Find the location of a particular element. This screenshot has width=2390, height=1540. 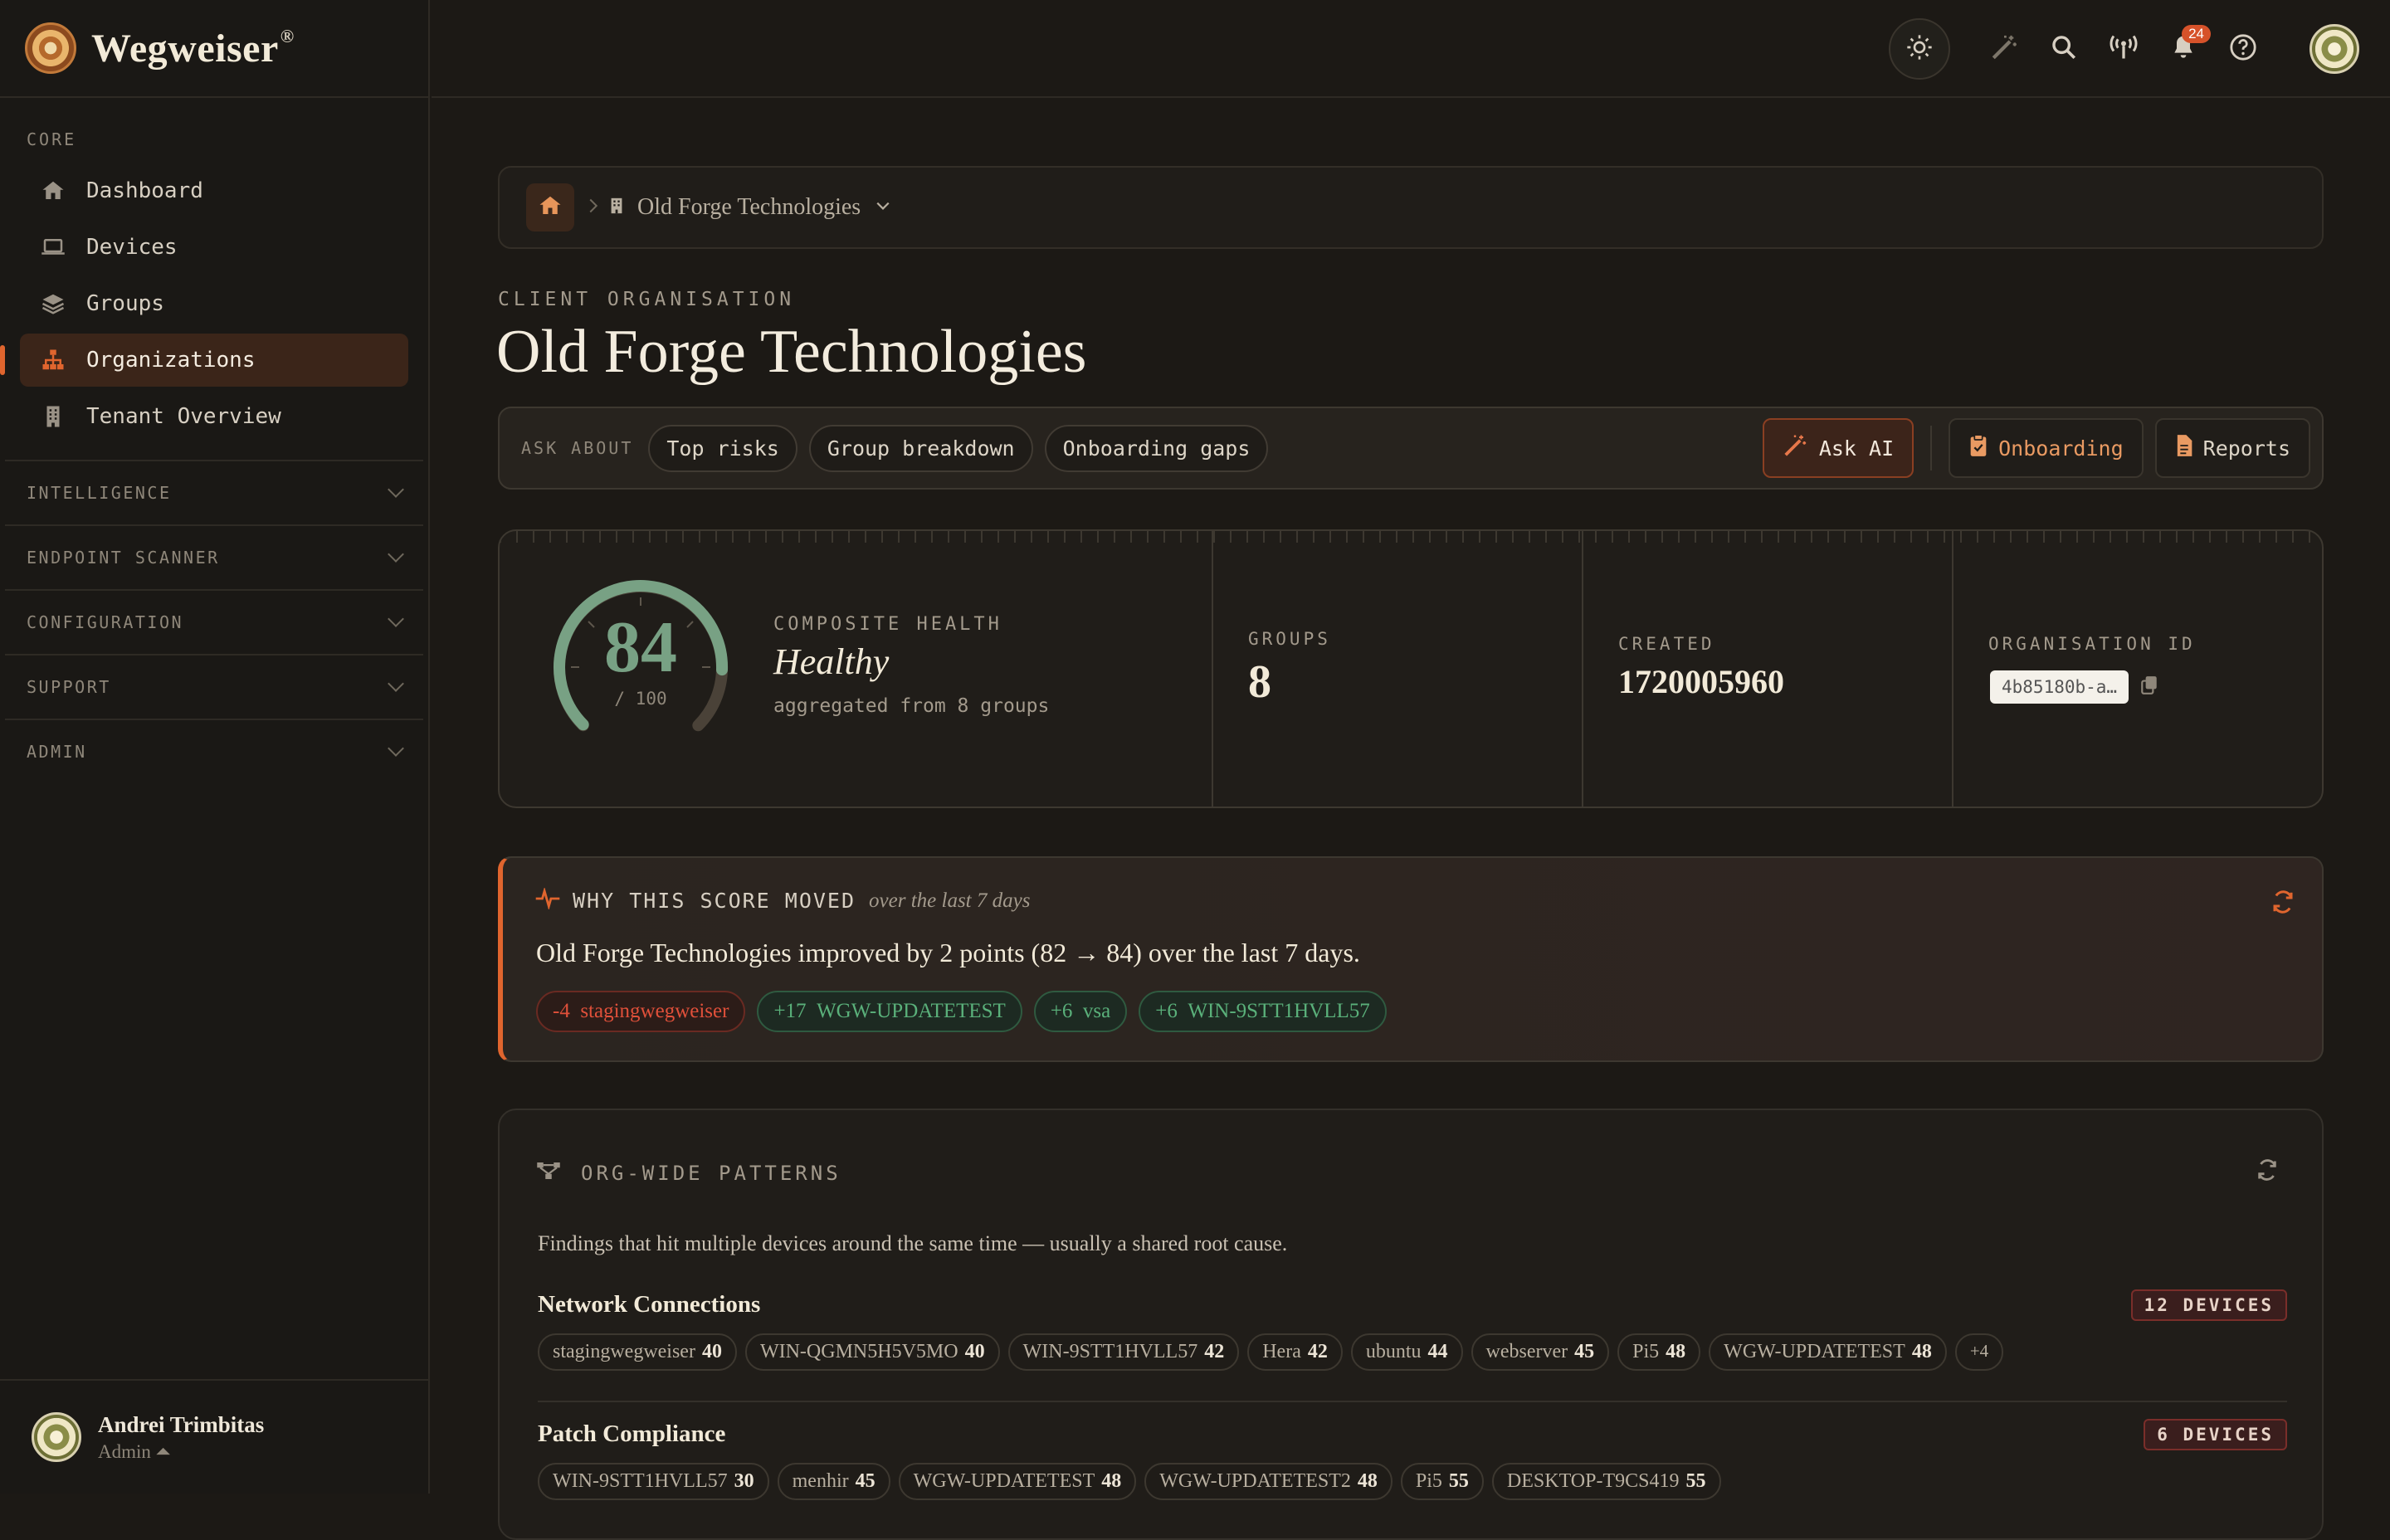

antenna-icon is located at coordinates (2124, 49).